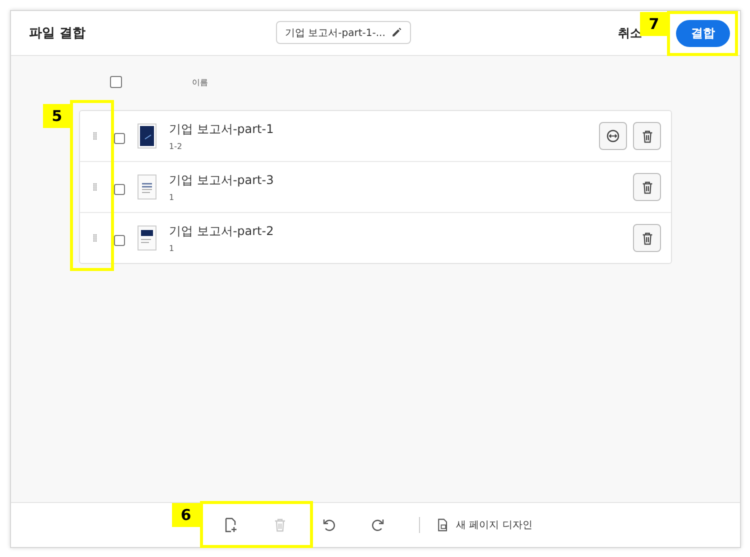  What do you see at coordinates (200, 82) in the screenshot?
I see `column-header: 이름` at bounding box center [200, 82].